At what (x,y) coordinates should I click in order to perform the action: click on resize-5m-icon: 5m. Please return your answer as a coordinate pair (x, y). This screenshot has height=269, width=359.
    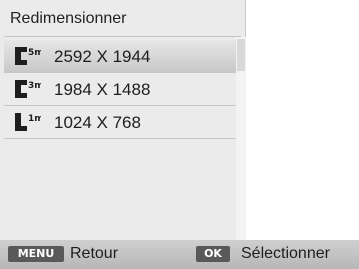
    Looking at the image, I should click on (28, 56).